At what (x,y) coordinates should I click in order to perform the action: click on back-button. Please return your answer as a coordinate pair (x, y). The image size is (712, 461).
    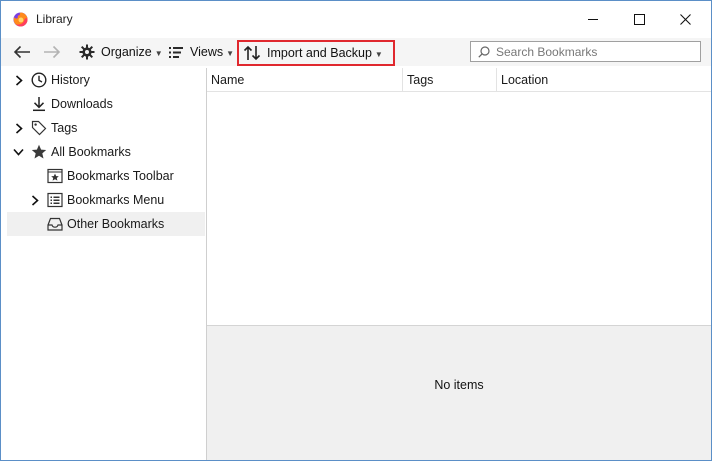
    Looking at the image, I should click on (24, 52).